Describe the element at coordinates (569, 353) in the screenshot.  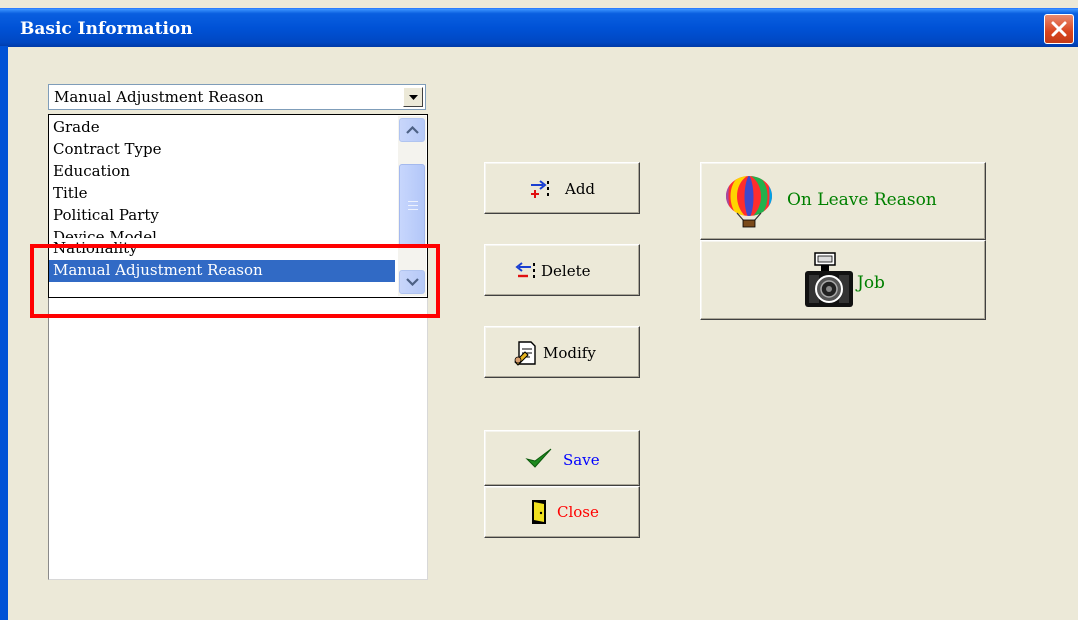
I see `modify-label: Modify` at that location.